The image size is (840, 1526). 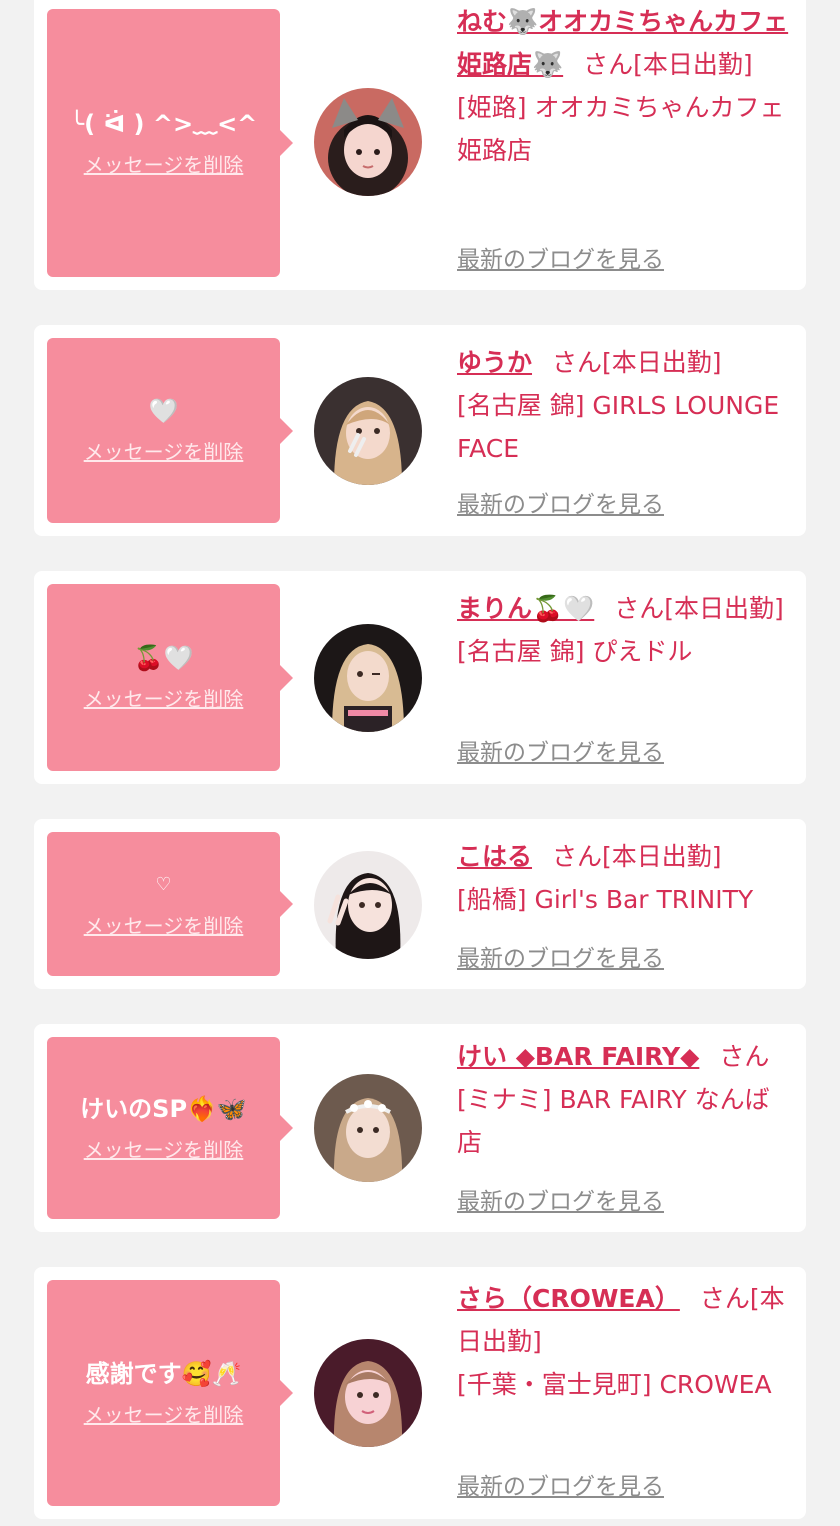 I want to click on message-text: ╰( ᐛ ) ^>﹏<^, so click(x=163, y=123).